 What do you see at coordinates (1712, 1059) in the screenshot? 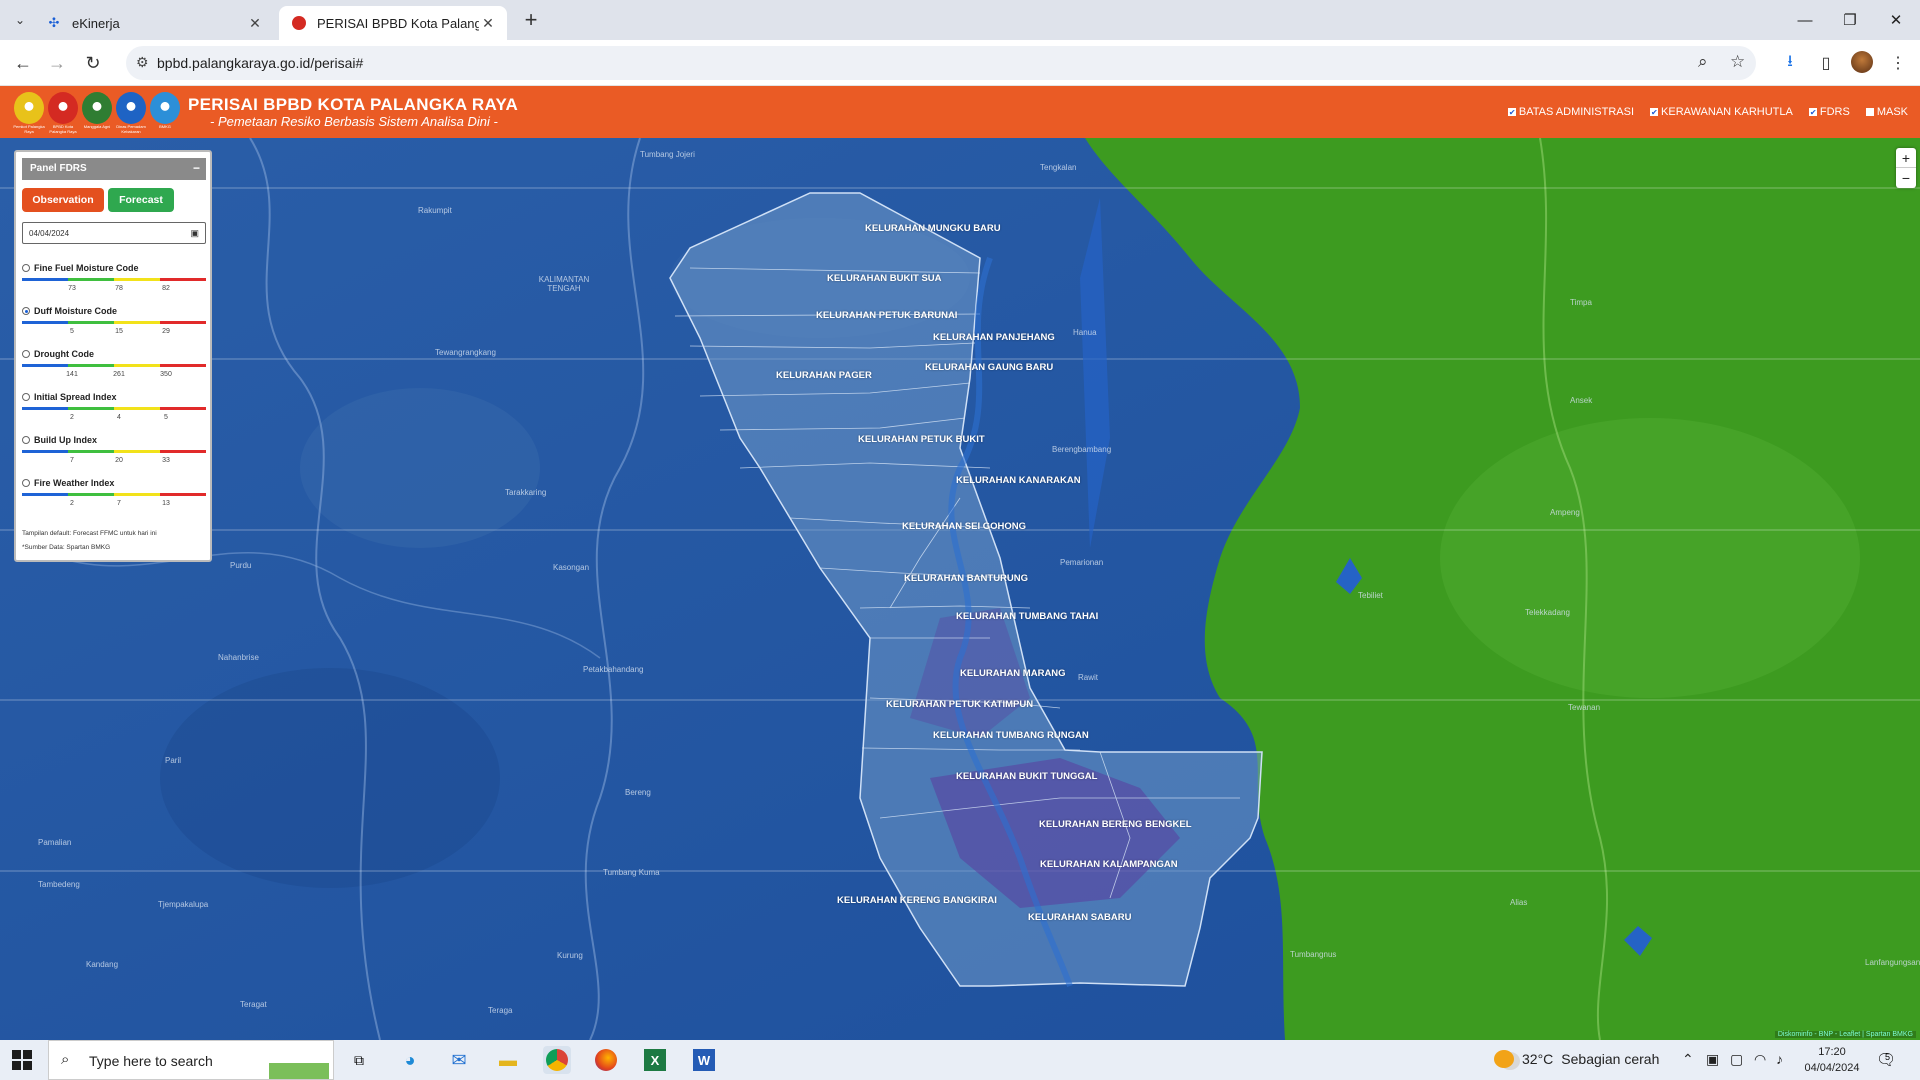
I see `meet-now-icon: ▣` at bounding box center [1712, 1059].